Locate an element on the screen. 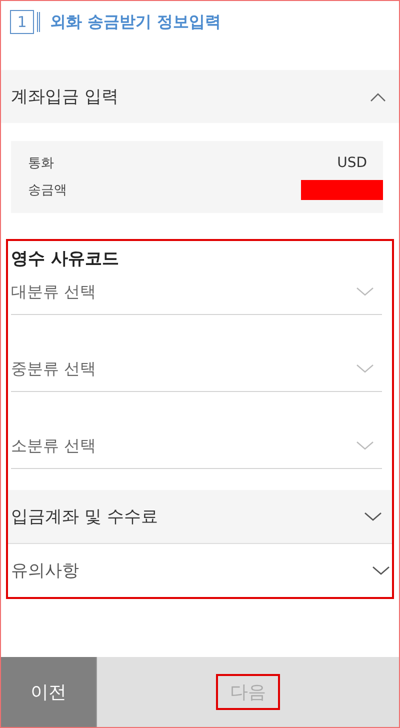 Image resolution: width=400 pixels, height=728 pixels. page-title: 외화 송금받기 정보입력 is located at coordinates (136, 22).